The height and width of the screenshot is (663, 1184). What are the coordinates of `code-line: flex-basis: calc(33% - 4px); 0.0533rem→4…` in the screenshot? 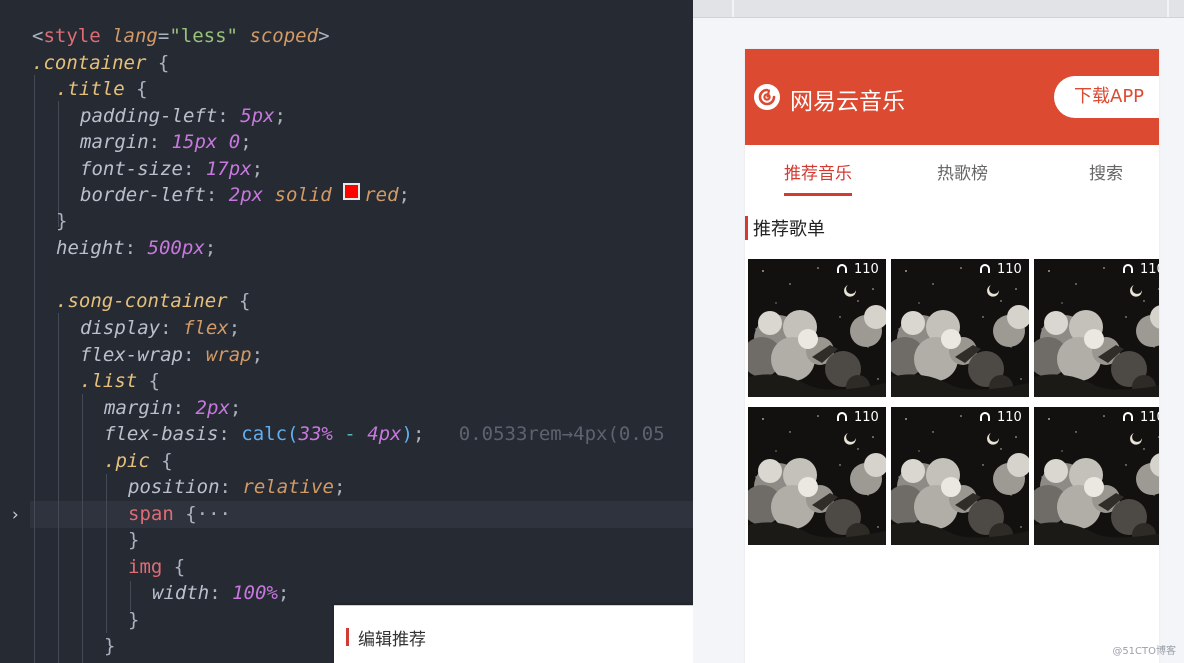 It's located at (384, 434).